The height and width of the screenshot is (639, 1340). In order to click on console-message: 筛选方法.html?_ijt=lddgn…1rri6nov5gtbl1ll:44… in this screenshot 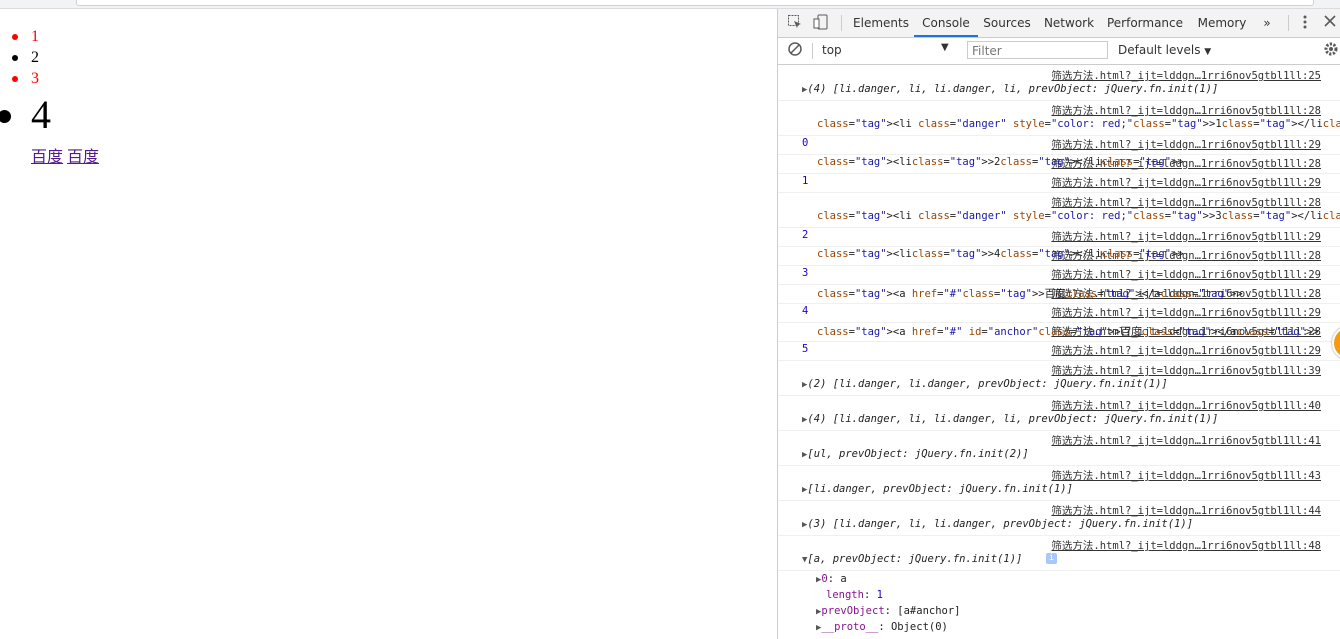, I will do `click(1059, 518)`.